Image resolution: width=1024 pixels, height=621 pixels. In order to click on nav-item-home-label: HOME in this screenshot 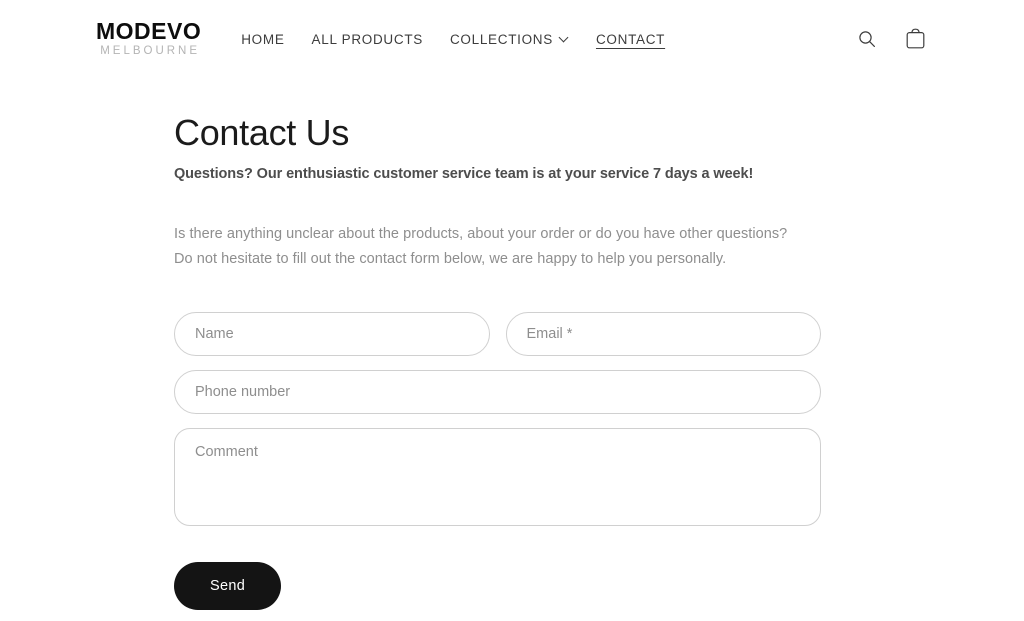, I will do `click(263, 39)`.